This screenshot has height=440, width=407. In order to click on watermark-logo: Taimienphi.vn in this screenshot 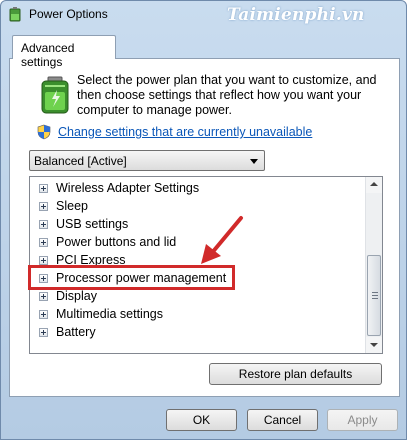, I will do `click(296, 15)`.